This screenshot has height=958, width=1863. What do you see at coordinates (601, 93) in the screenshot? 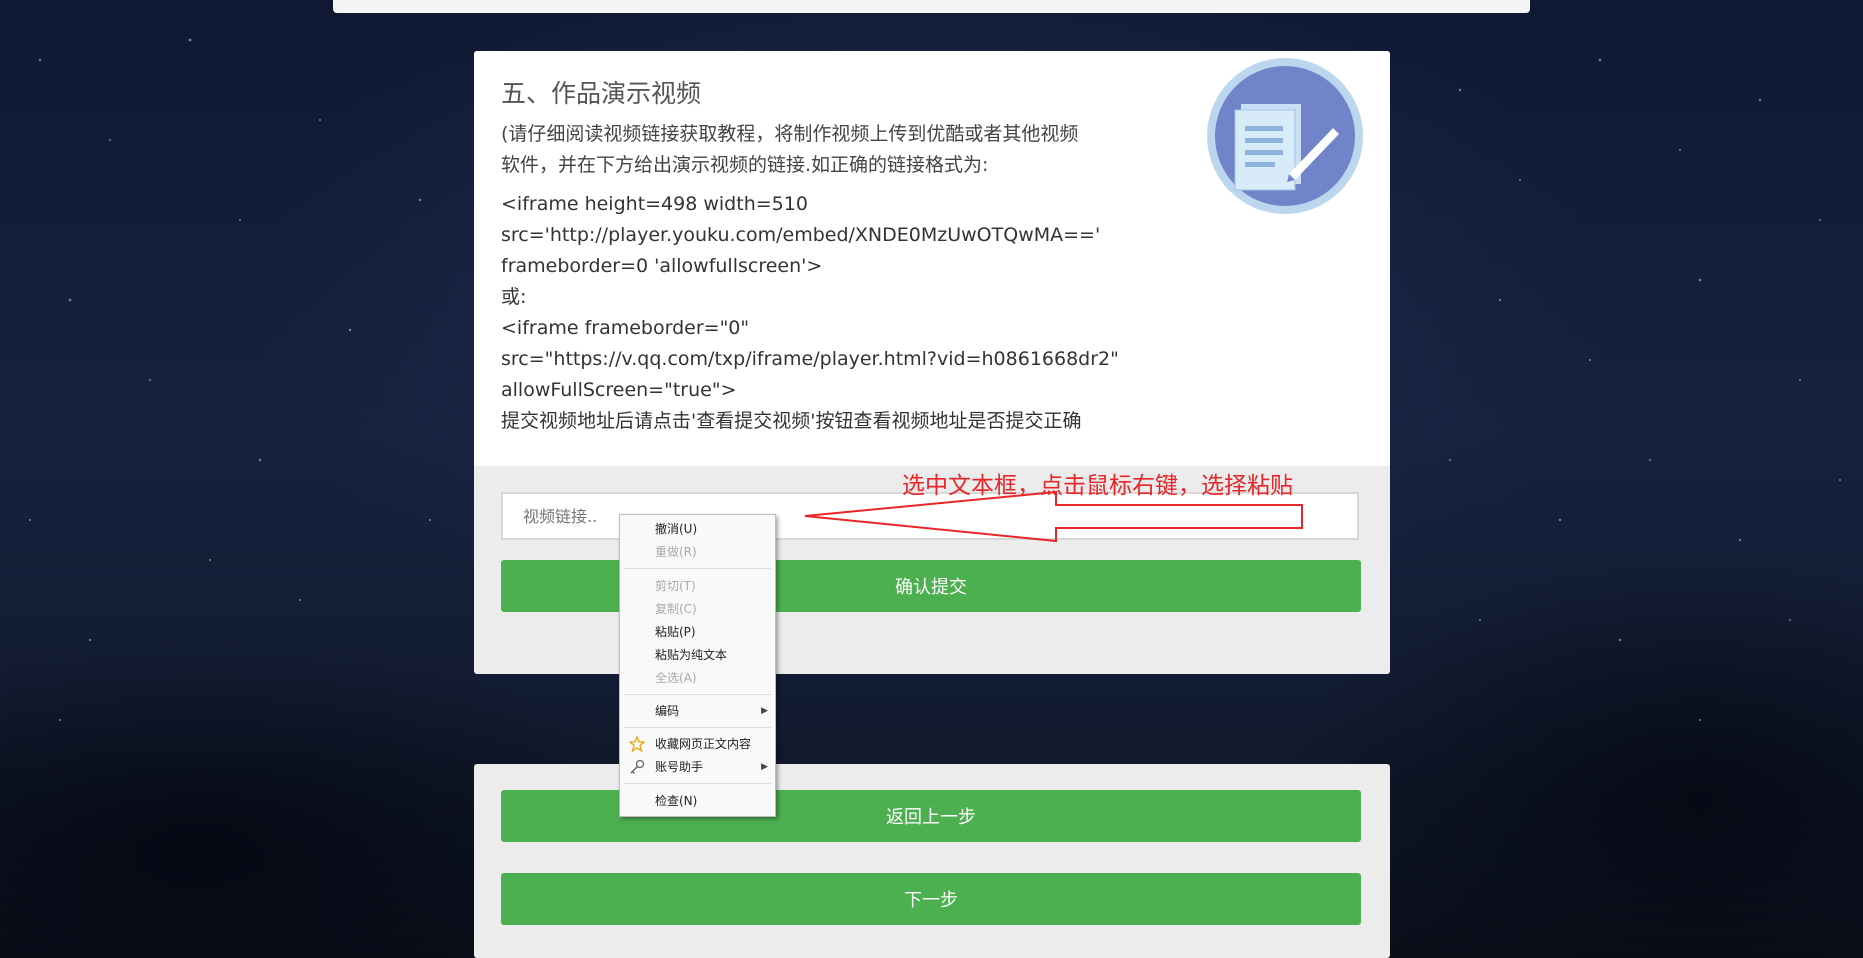
I see `section-title: 五、作品演示视频` at bounding box center [601, 93].